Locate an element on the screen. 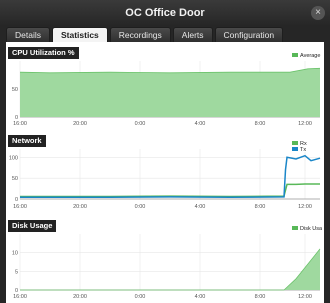 This screenshot has height=303, width=330. window-title: OC Office Door is located at coordinates (165, 13).